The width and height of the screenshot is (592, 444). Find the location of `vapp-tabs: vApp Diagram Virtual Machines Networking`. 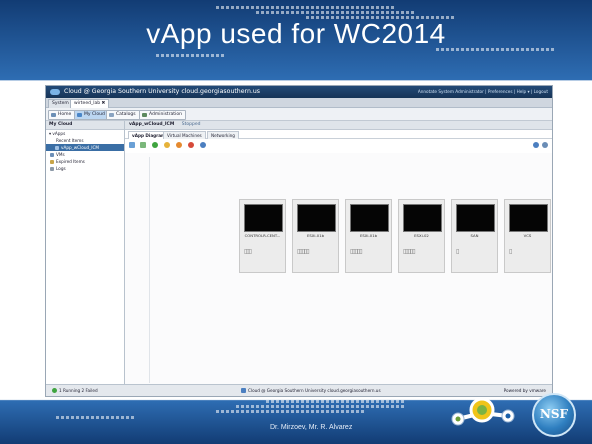

vapp-tabs: vApp Diagram Virtual Machines Networking is located at coordinates (338, 134).